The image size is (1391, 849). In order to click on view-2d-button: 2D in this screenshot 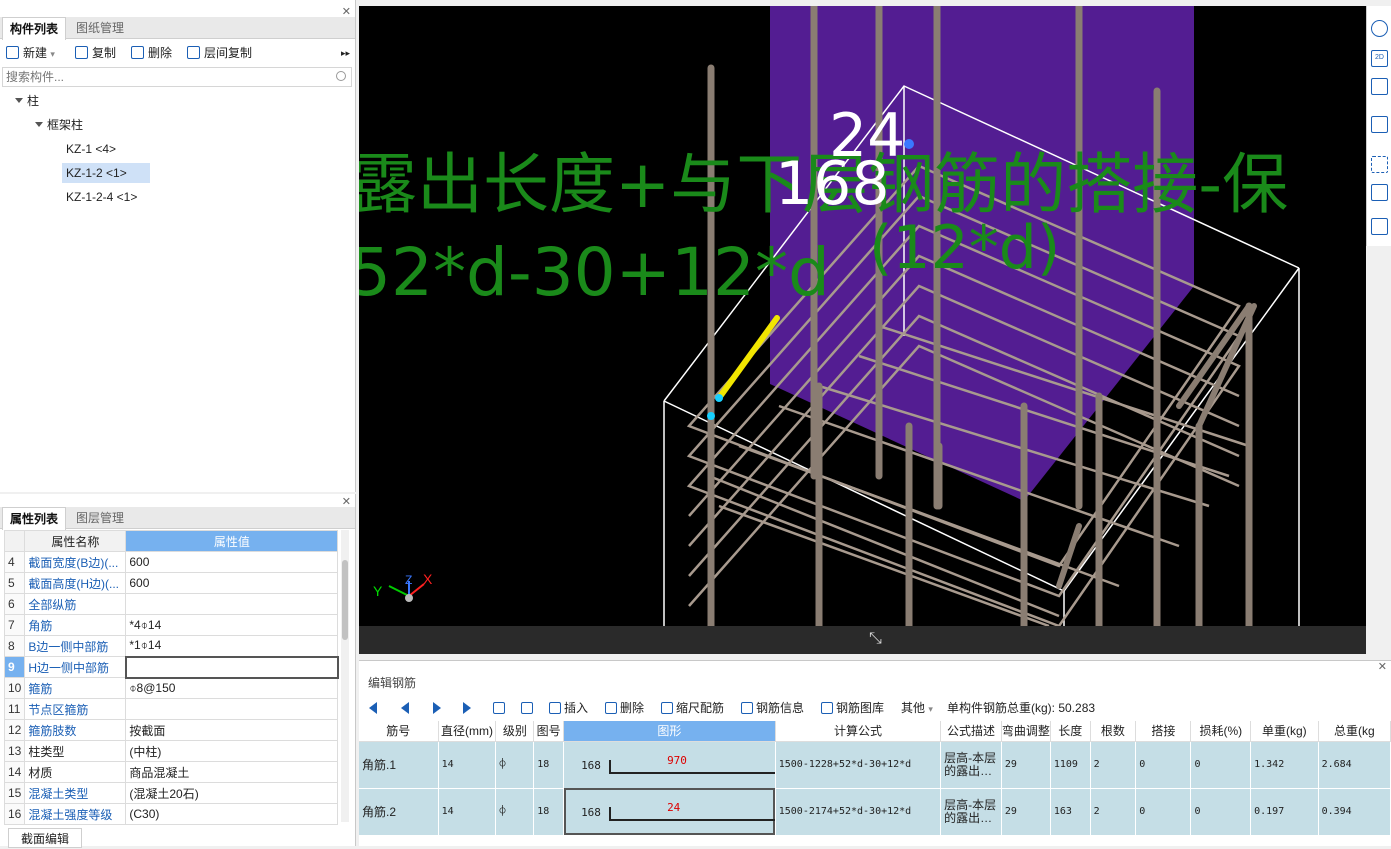, I will do `click(1379, 58)`.